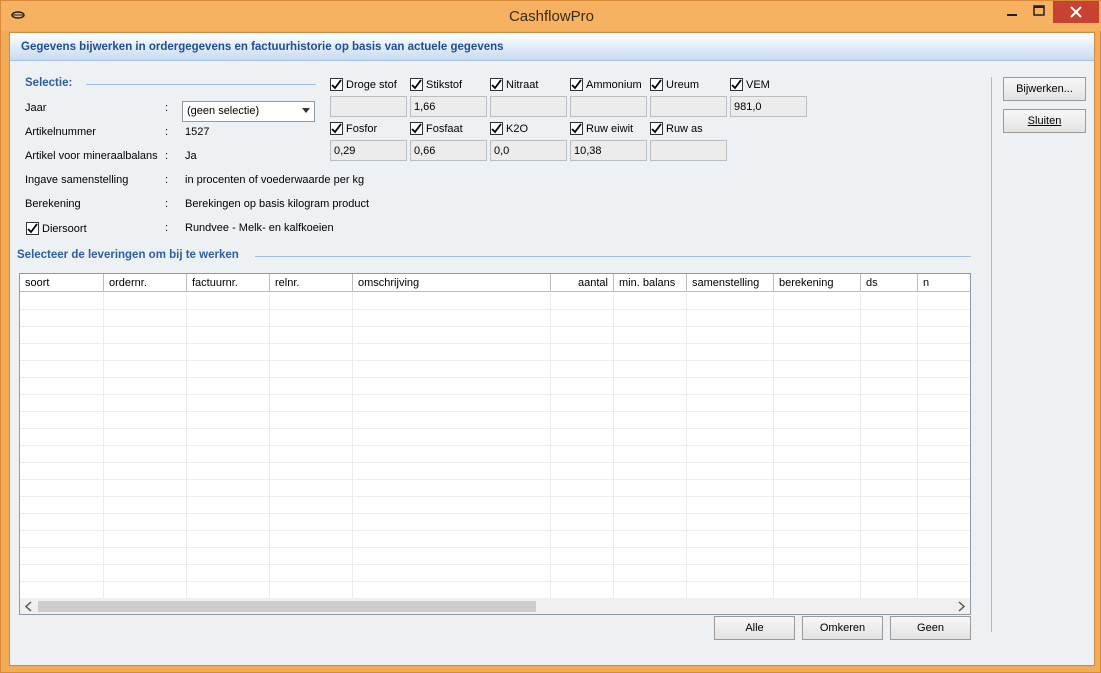 This screenshot has height=673, width=1101. What do you see at coordinates (1039, 12) in the screenshot?
I see `maximize-button` at bounding box center [1039, 12].